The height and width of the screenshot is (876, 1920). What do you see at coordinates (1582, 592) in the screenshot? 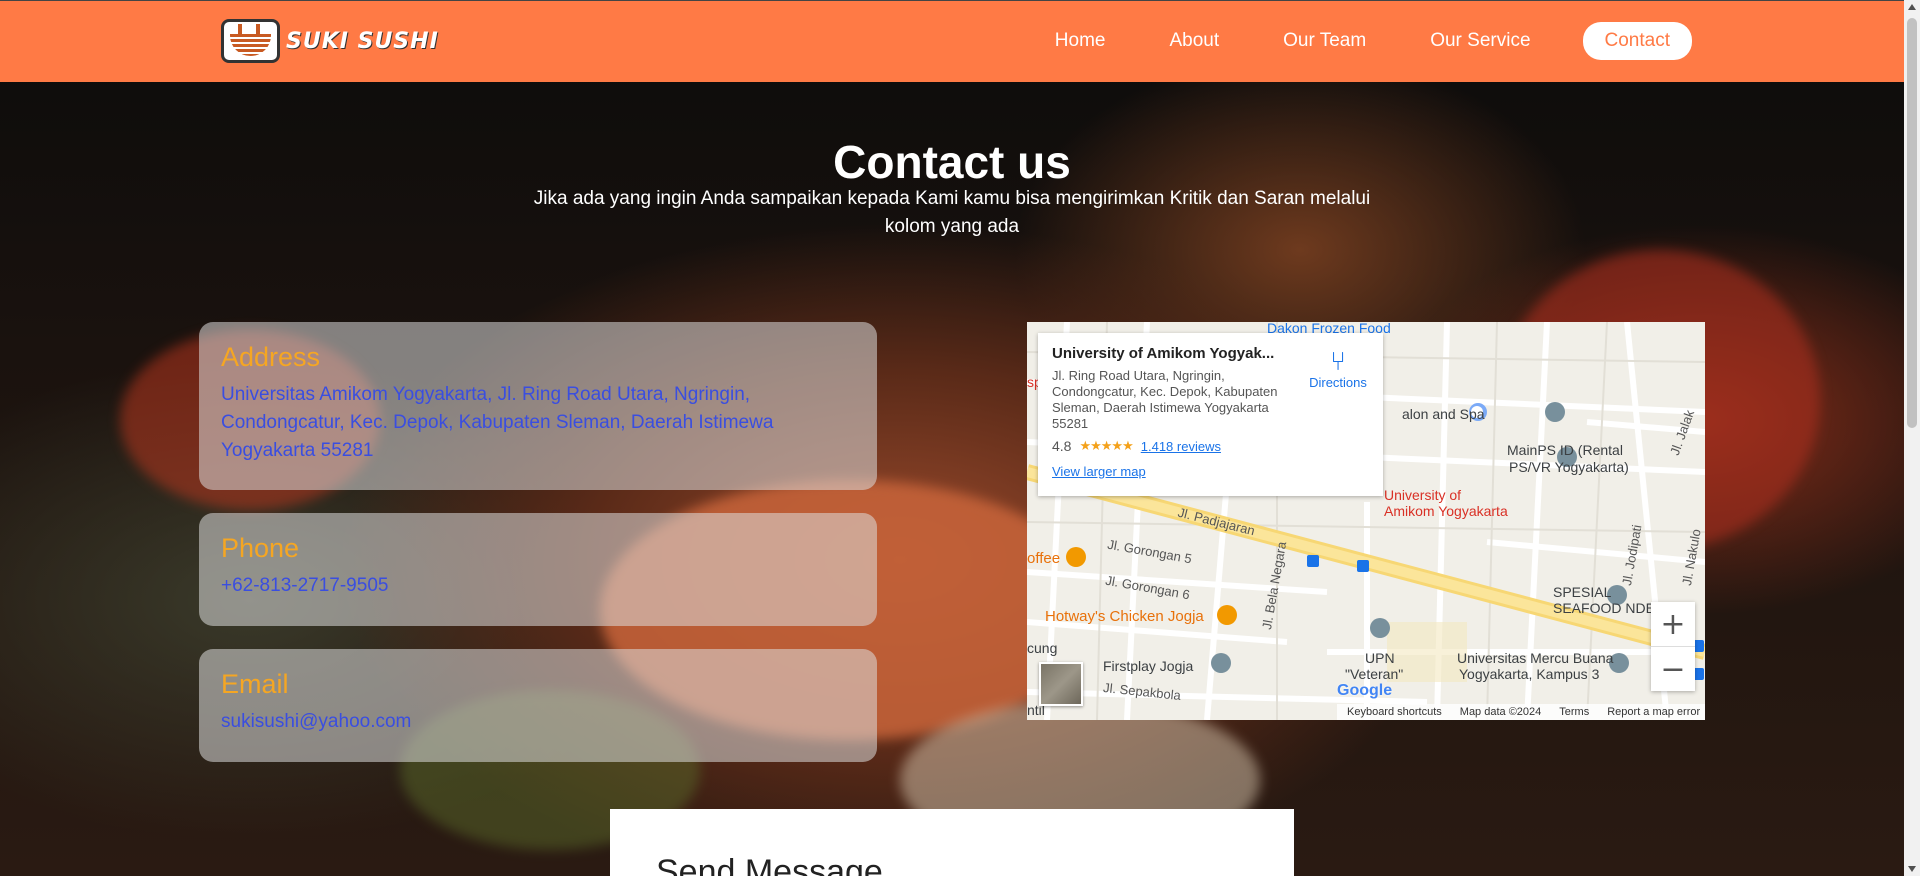
I see `map-label-spesial: SPESIAL` at bounding box center [1582, 592].